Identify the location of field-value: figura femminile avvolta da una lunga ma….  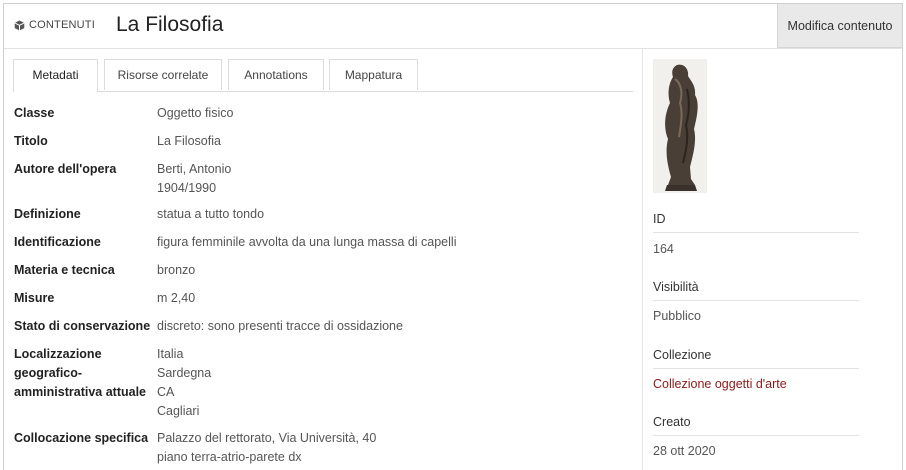
(307, 242).